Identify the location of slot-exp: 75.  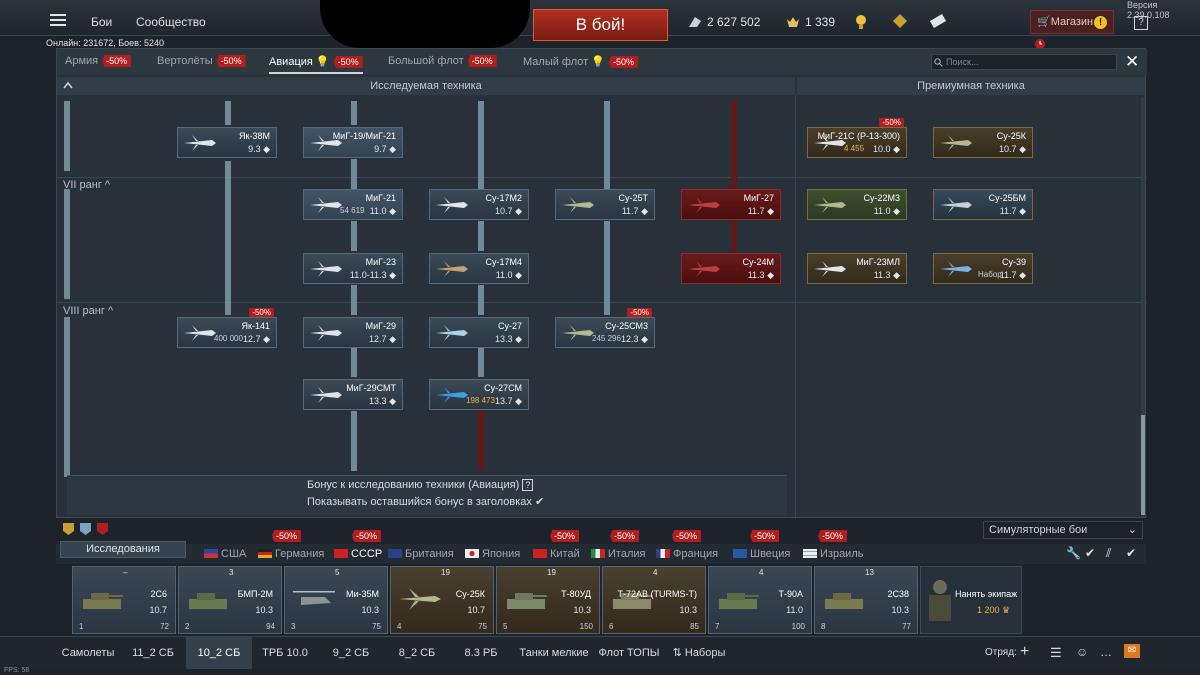
(482, 626).